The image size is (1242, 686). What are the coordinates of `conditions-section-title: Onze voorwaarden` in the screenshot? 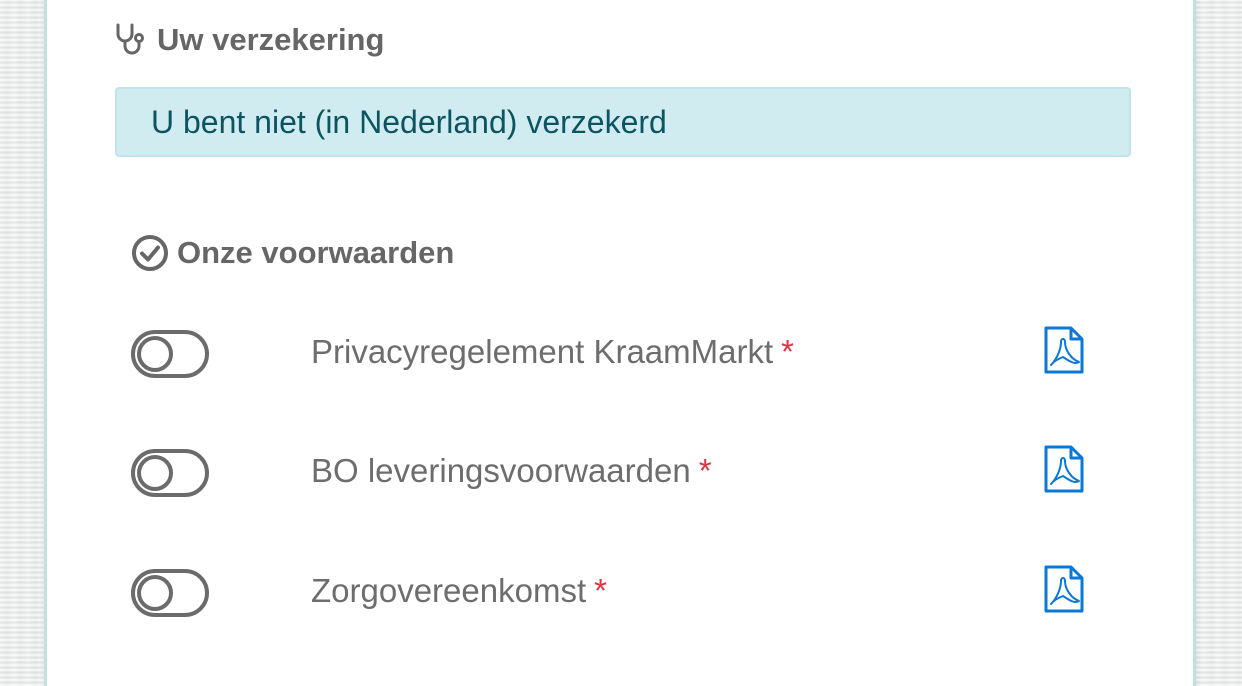 It's located at (292, 253).